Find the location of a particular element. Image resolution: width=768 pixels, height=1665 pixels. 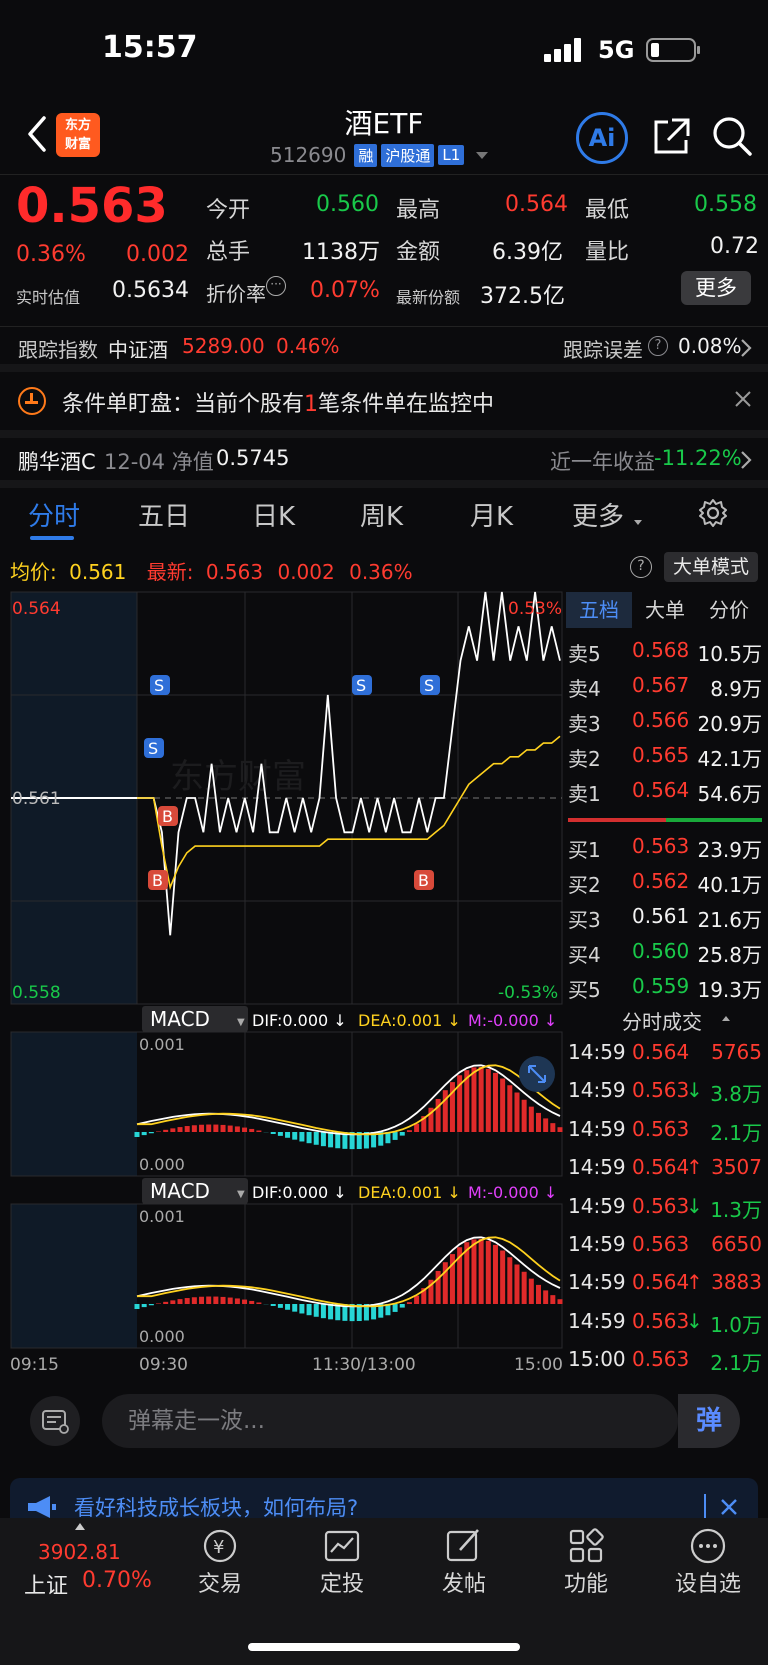

bid-label: 买2 is located at coordinates (584, 885).